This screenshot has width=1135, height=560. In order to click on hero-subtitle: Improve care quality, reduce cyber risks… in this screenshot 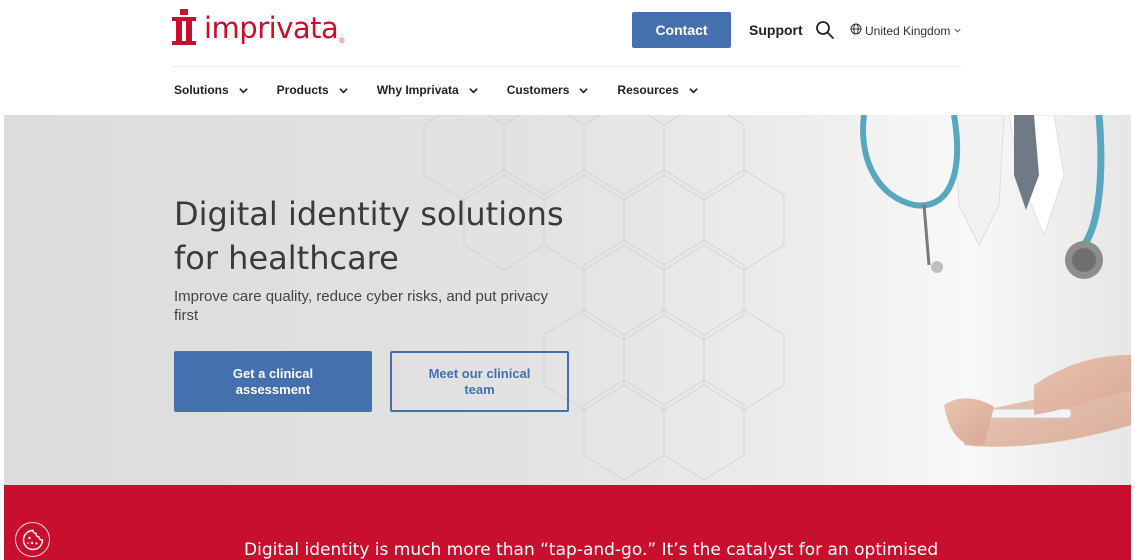, I will do `click(361, 306)`.